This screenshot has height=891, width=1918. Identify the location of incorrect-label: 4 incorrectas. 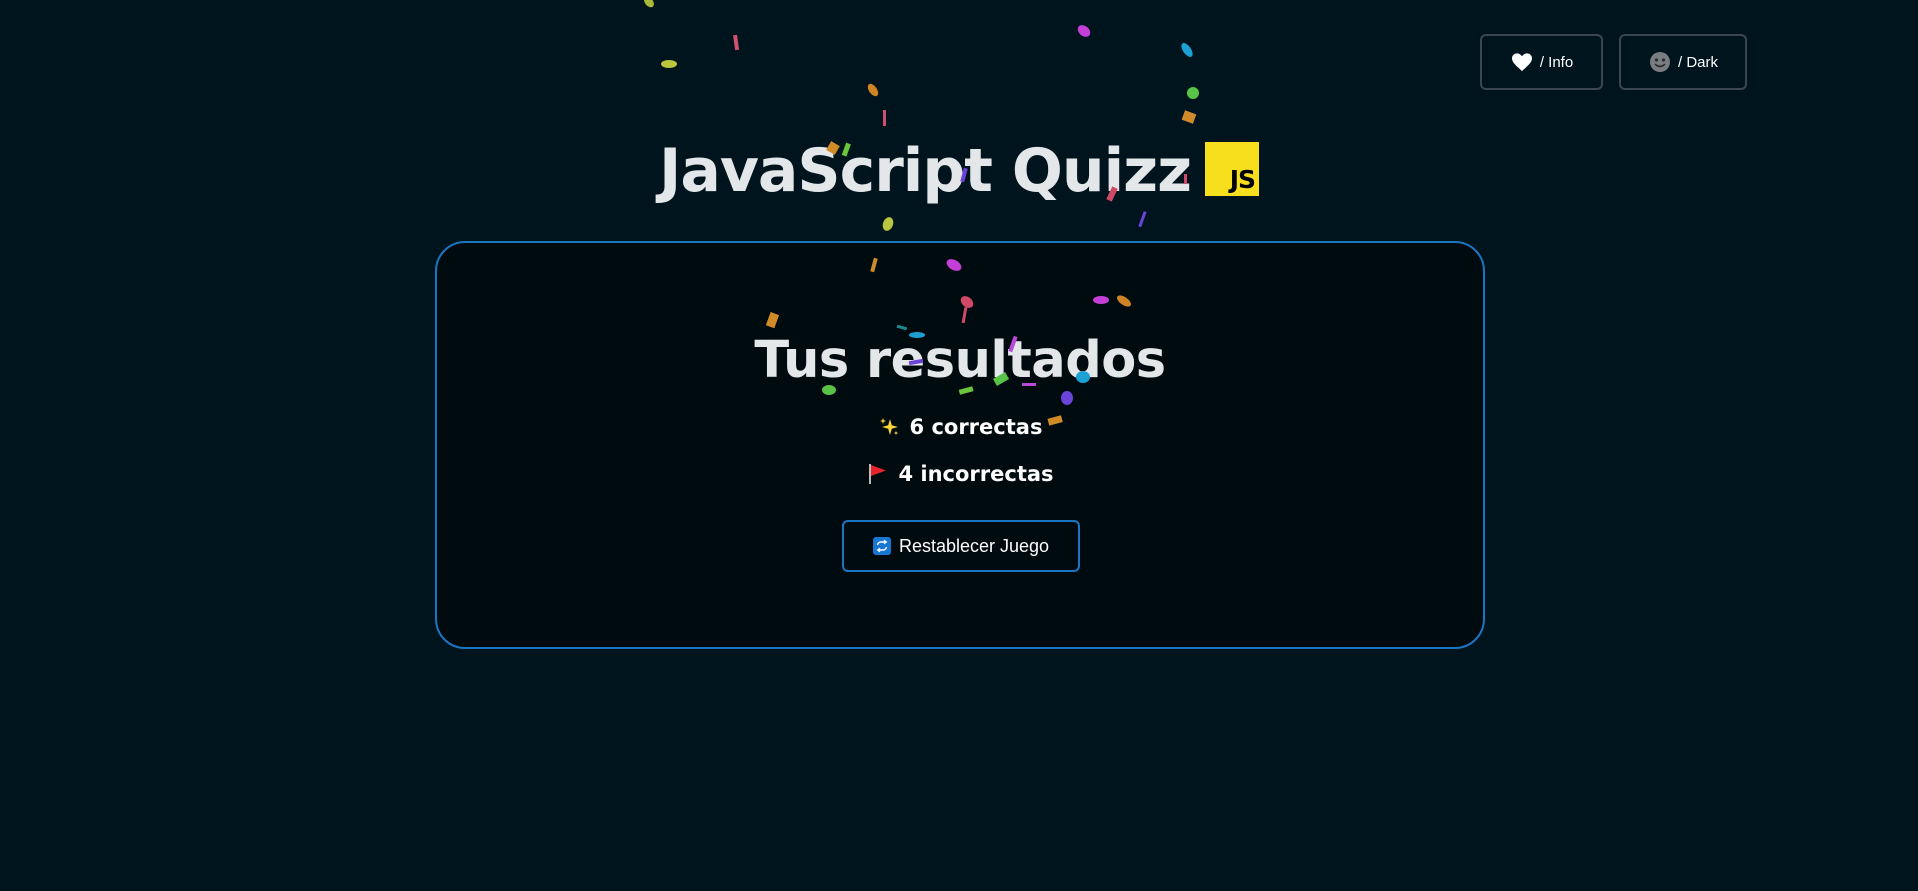
(976, 474).